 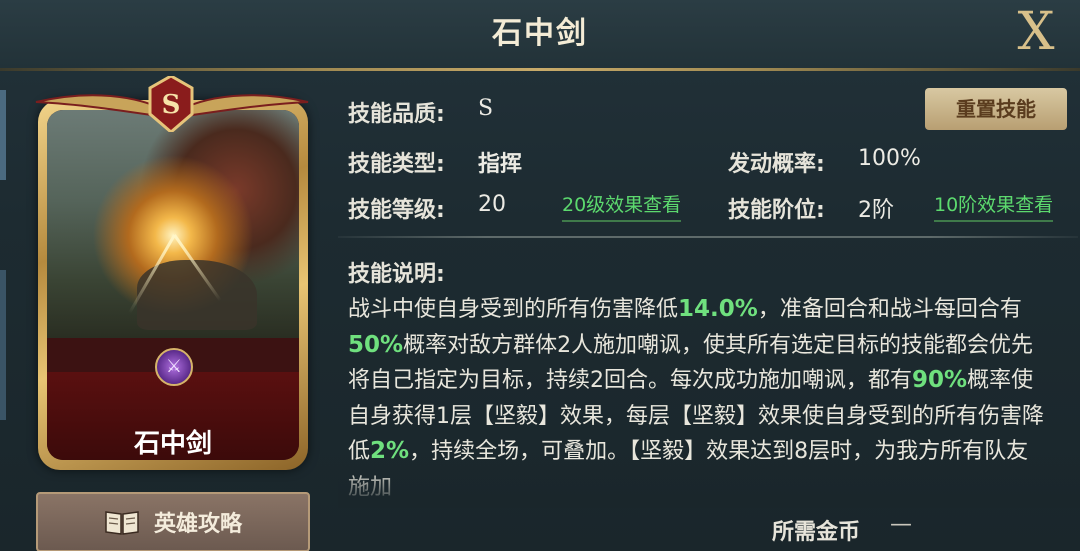 I want to click on book-icon, so click(x=122, y=523).